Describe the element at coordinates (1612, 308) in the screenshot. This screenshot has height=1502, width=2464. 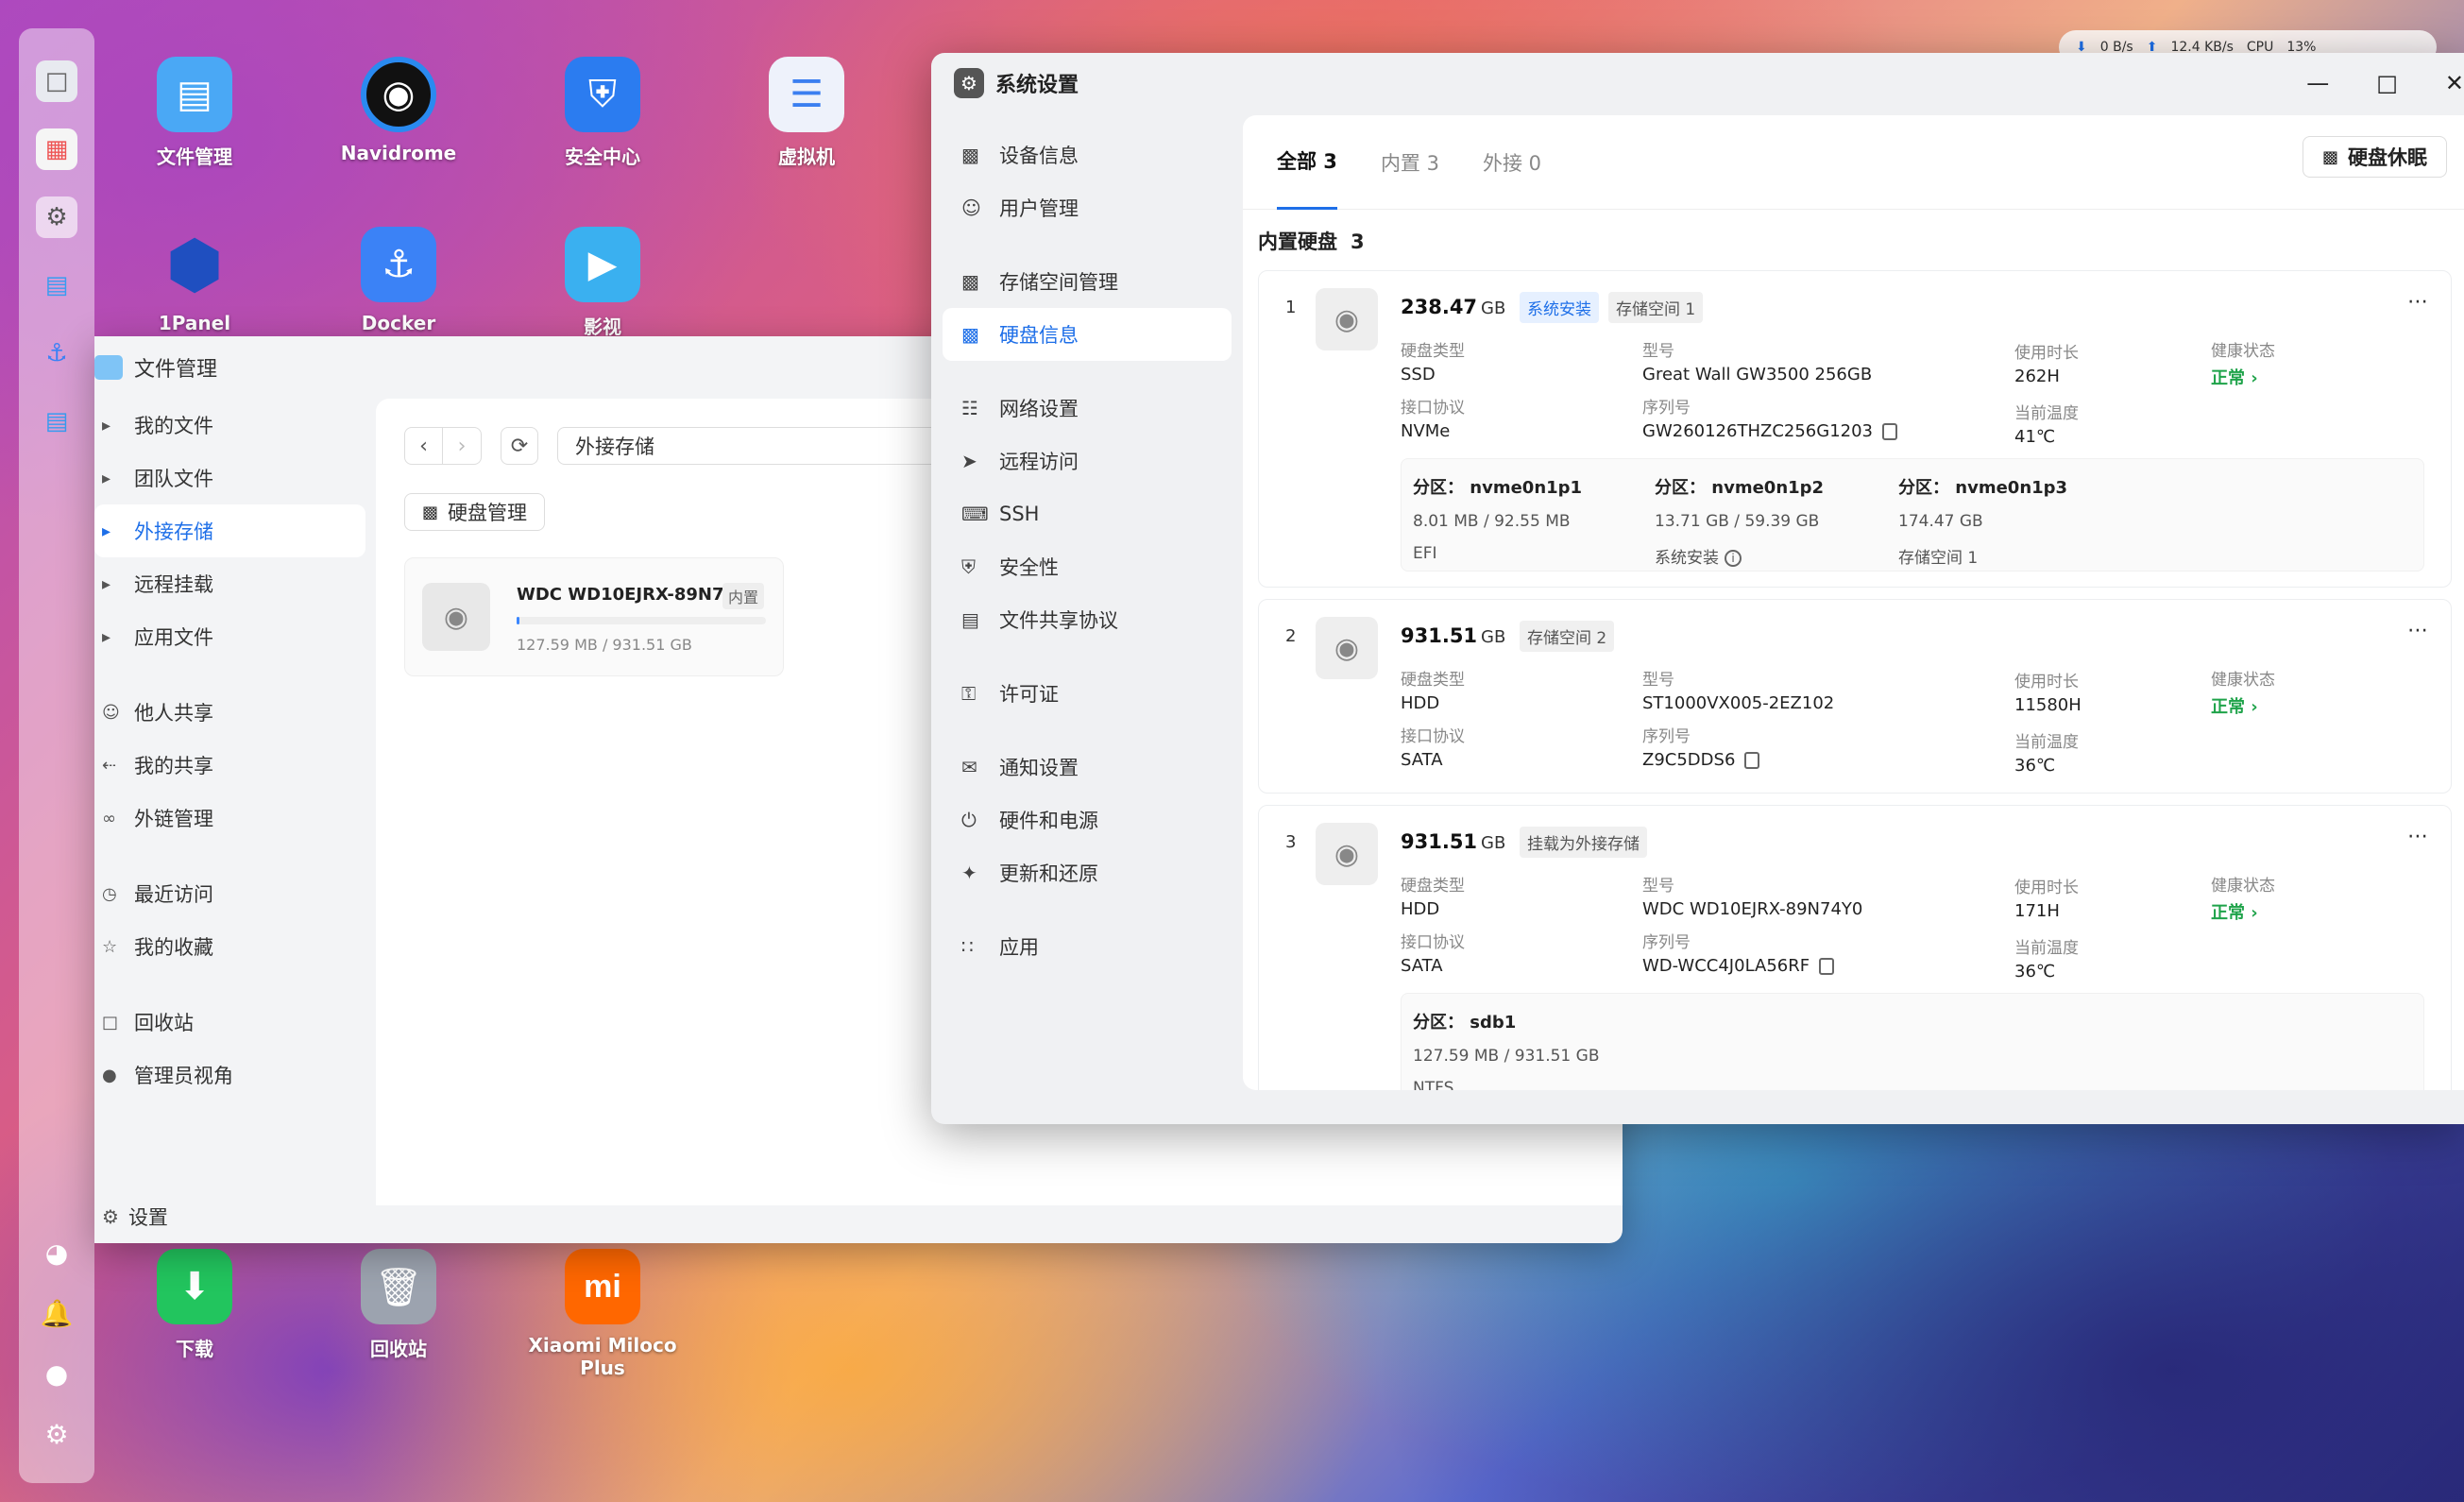
I see `disk-tags: 系统安装 存储空间 1` at that location.